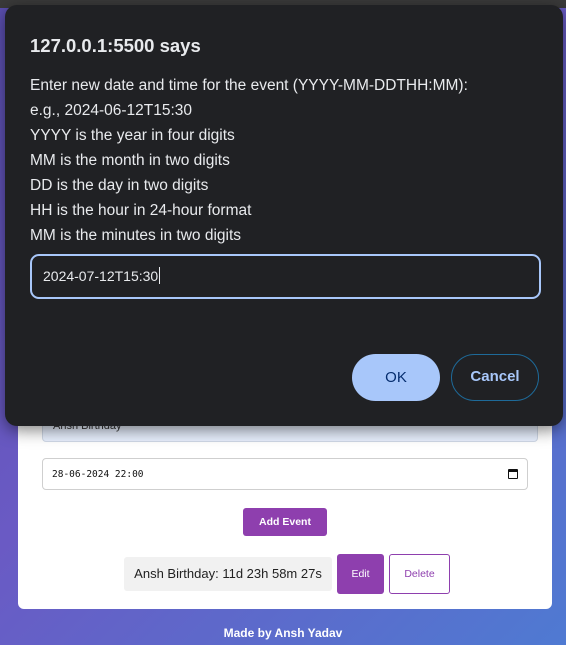  What do you see at coordinates (285, 522) in the screenshot?
I see `add-event-button: Add Event` at bounding box center [285, 522].